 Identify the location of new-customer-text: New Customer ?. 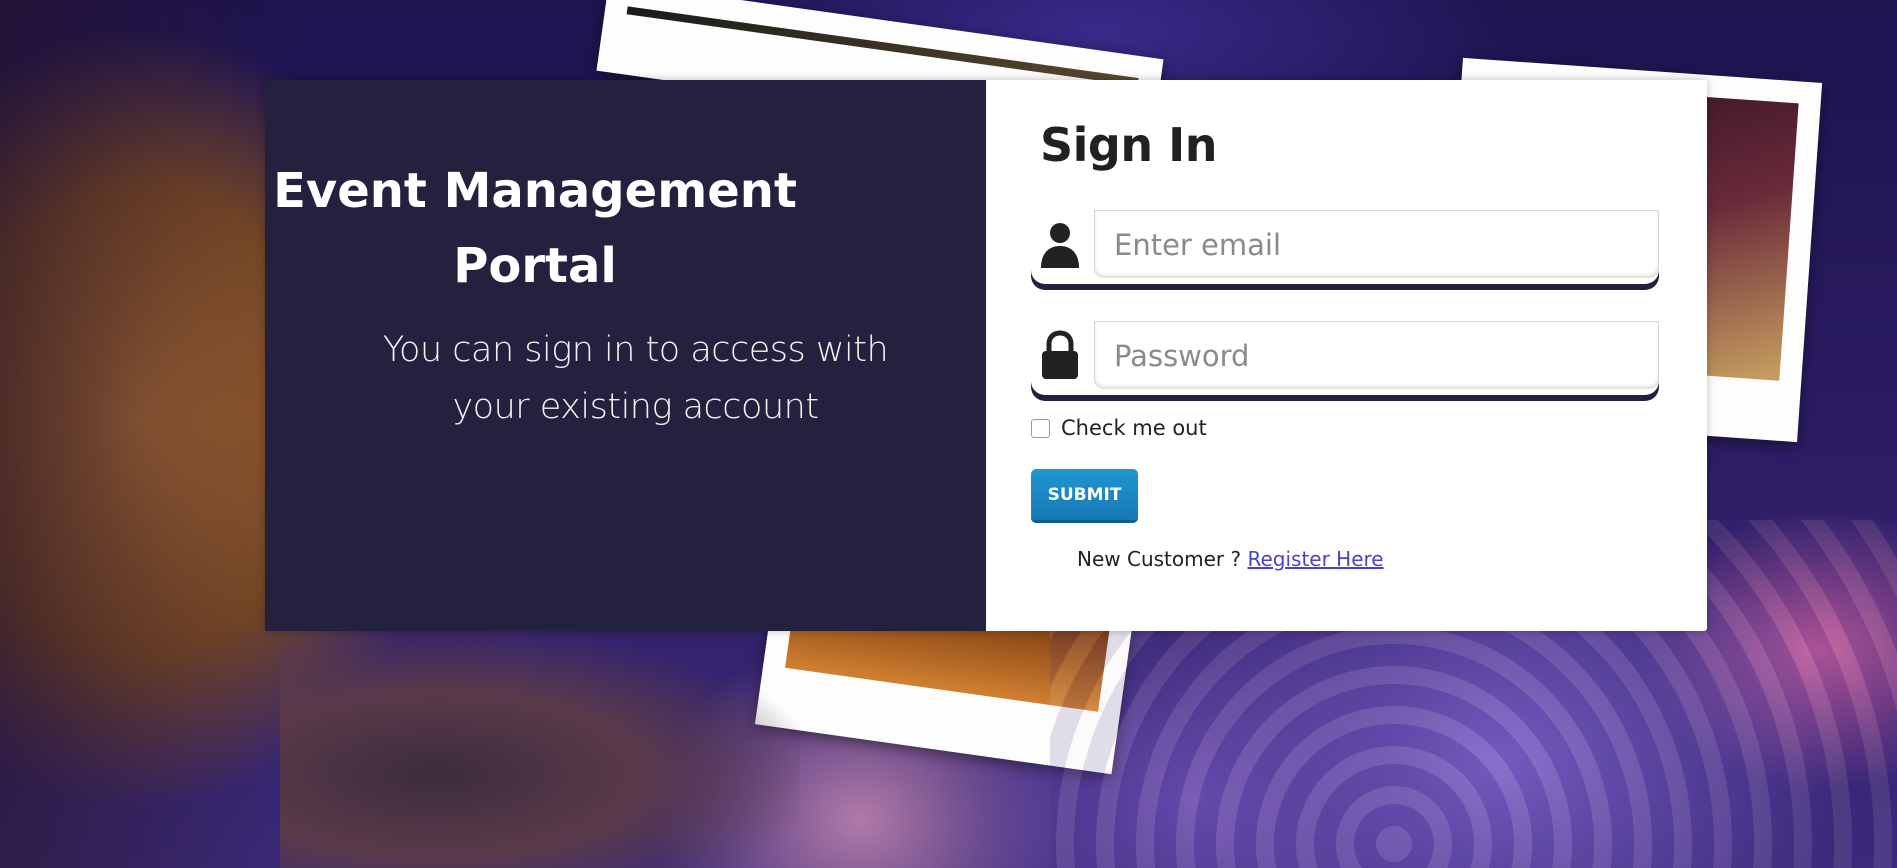
(1159, 559).